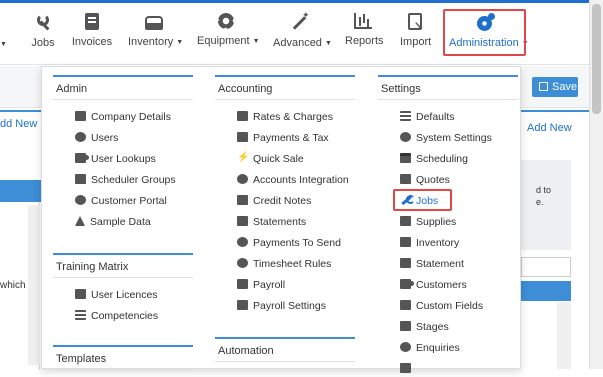 This screenshot has width=603, height=377. What do you see at coordinates (123, 357) in the screenshot?
I see `section-title-templates: Templates` at bounding box center [123, 357].